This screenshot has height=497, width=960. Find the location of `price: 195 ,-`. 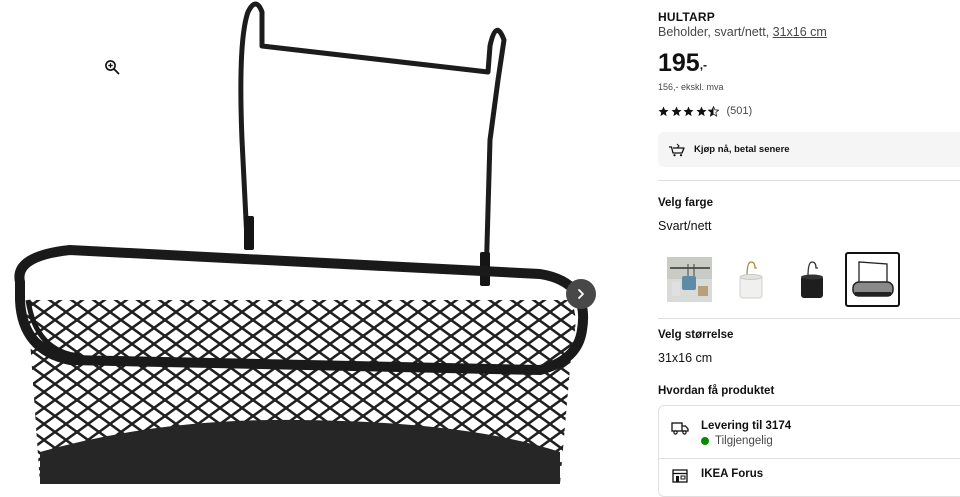

price: 195 ,- is located at coordinates (682, 63).